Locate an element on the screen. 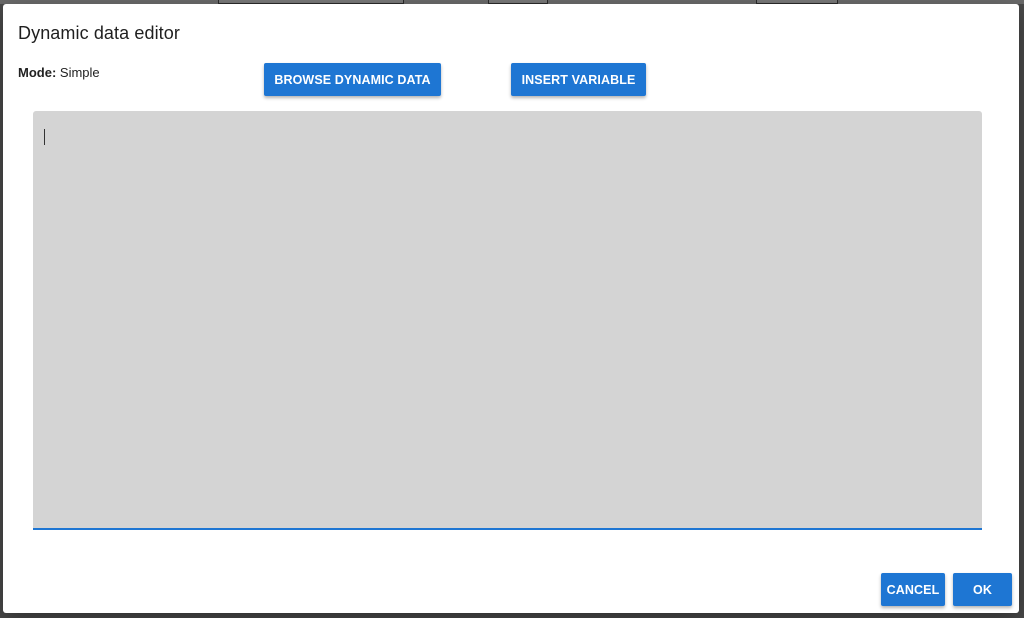 The image size is (1024, 618). mode-label: Mode: is located at coordinates (37, 72).